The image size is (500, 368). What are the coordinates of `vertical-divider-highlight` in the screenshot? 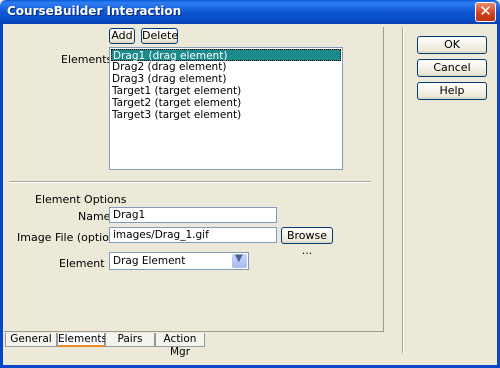 It's located at (403, 190).